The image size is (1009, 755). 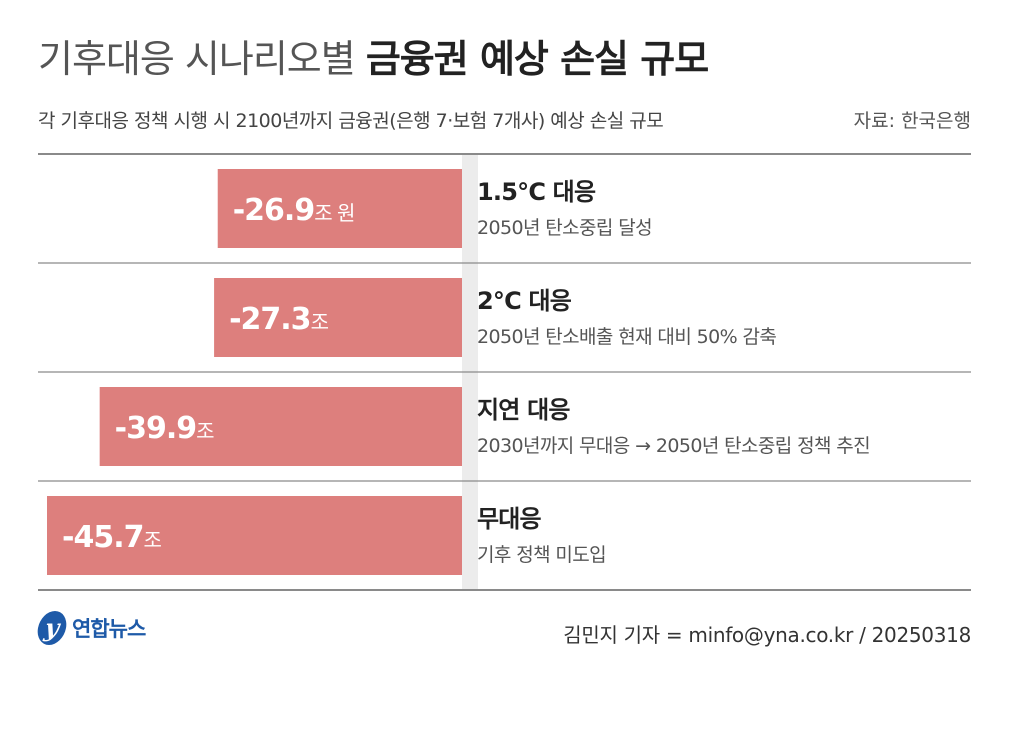 I want to click on bar-value: -26.9, so click(x=273, y=210).